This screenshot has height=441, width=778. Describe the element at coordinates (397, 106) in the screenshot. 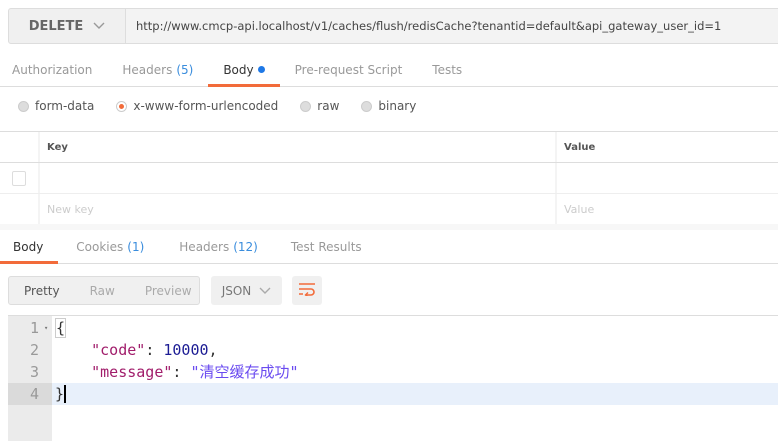

I see `radio-label: binary` at that location.